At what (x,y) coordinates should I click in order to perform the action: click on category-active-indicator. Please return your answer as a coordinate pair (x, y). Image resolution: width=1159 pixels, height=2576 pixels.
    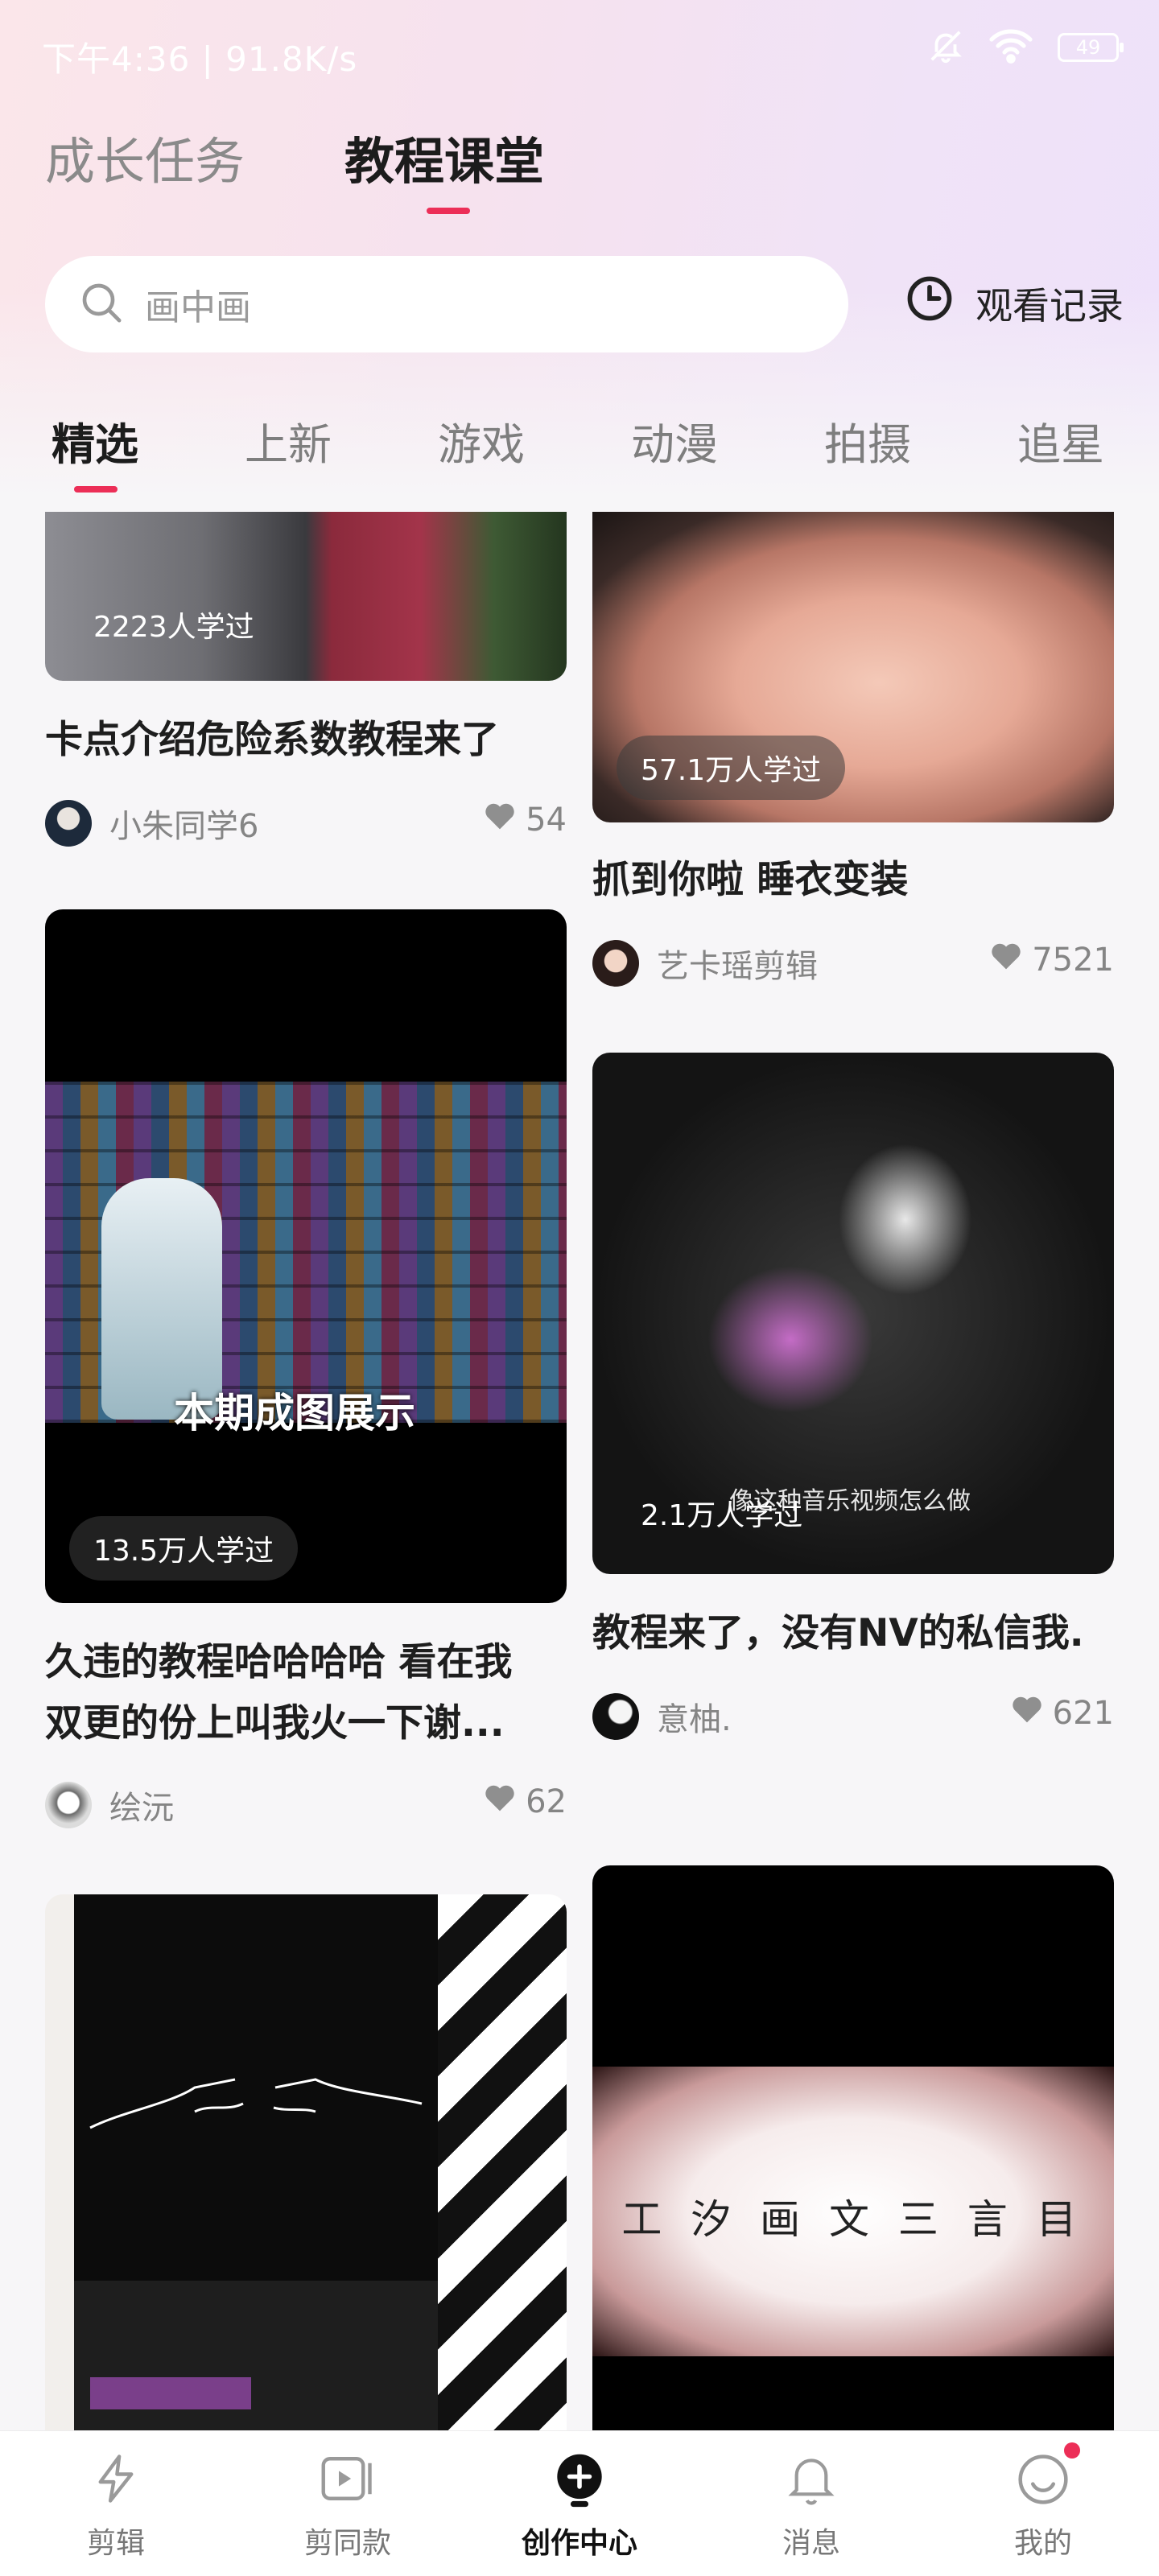
    Looking at the image, I should click on (96, 489).